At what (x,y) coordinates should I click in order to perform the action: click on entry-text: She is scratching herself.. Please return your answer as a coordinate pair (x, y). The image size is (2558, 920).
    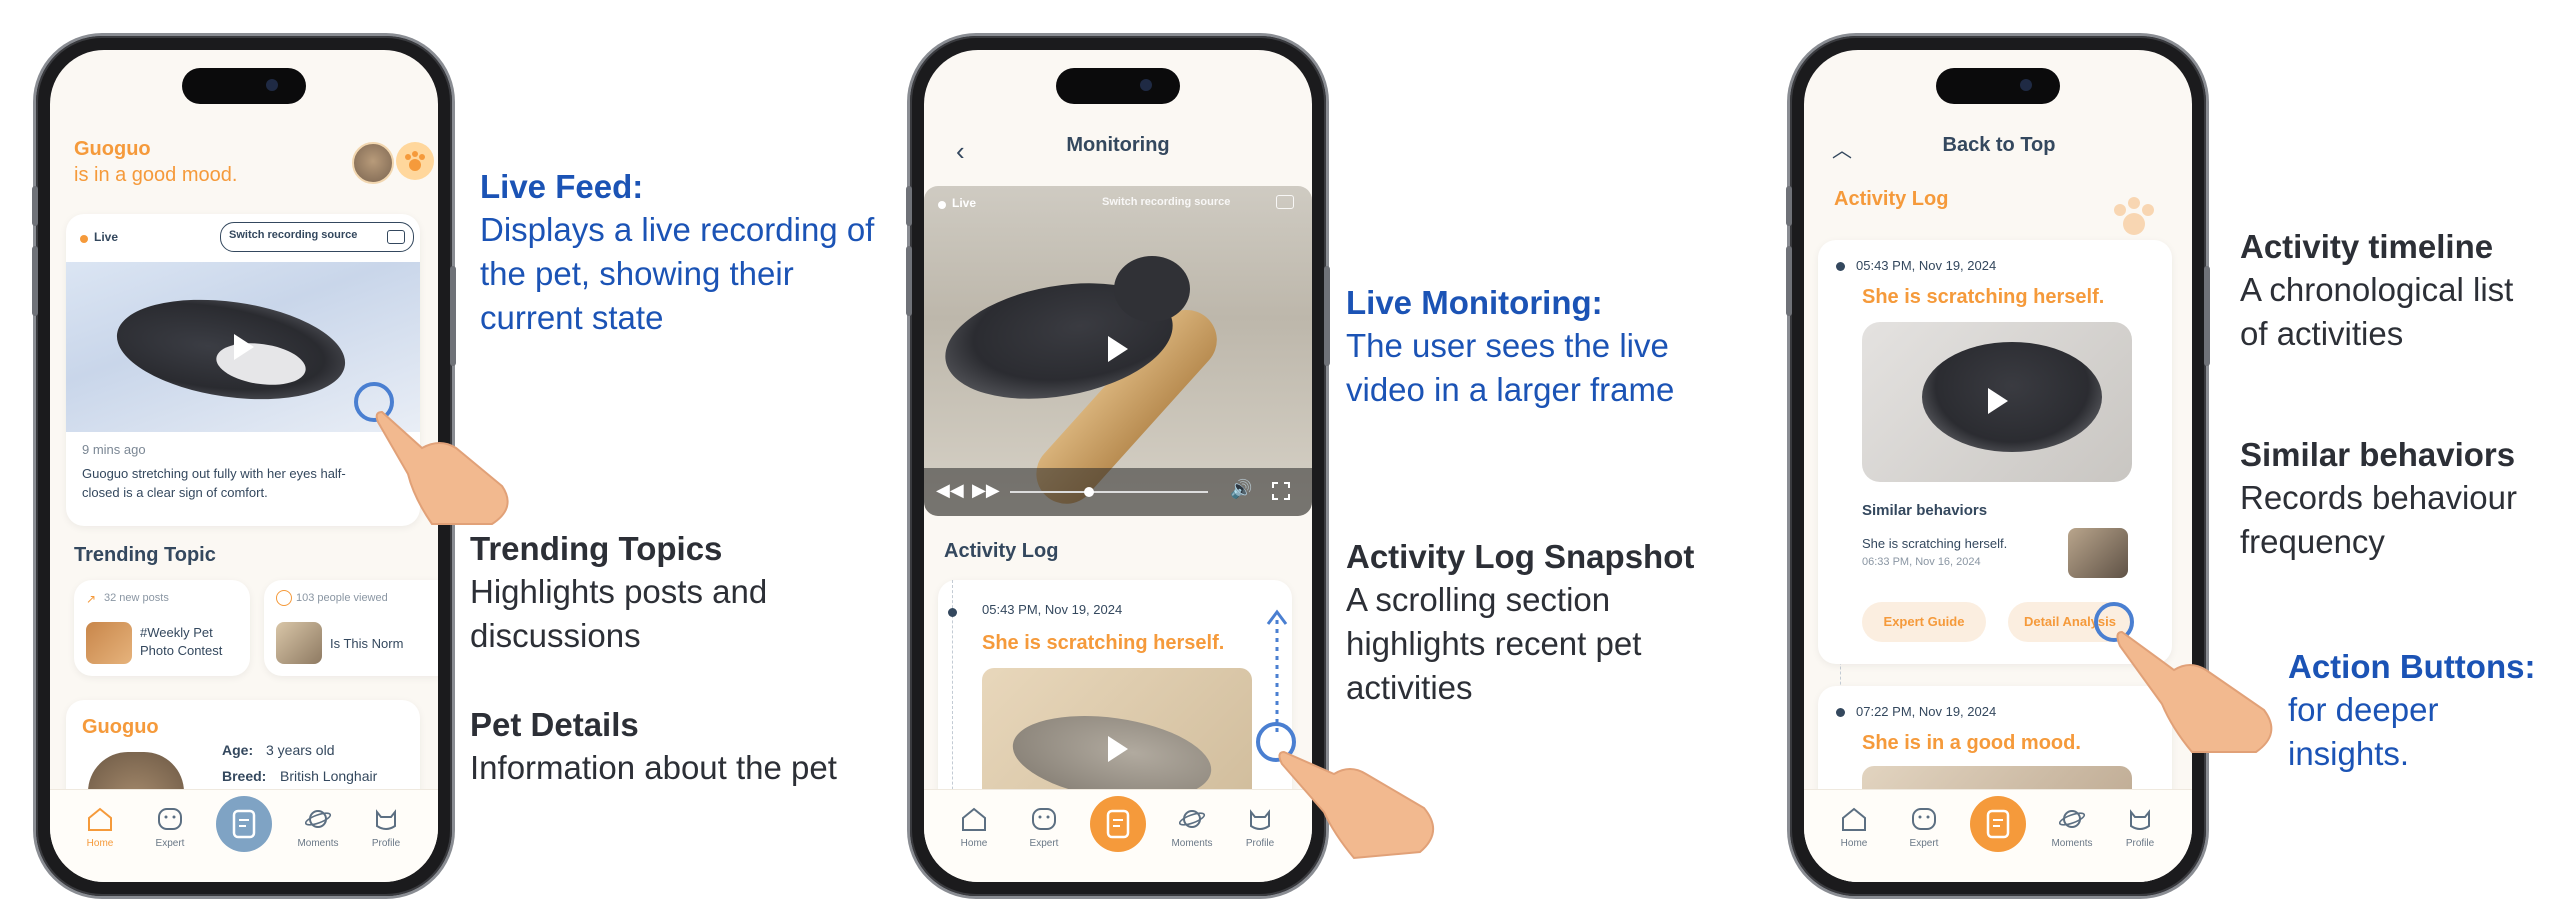
    Looking at the image, I should click on (1103, 643).